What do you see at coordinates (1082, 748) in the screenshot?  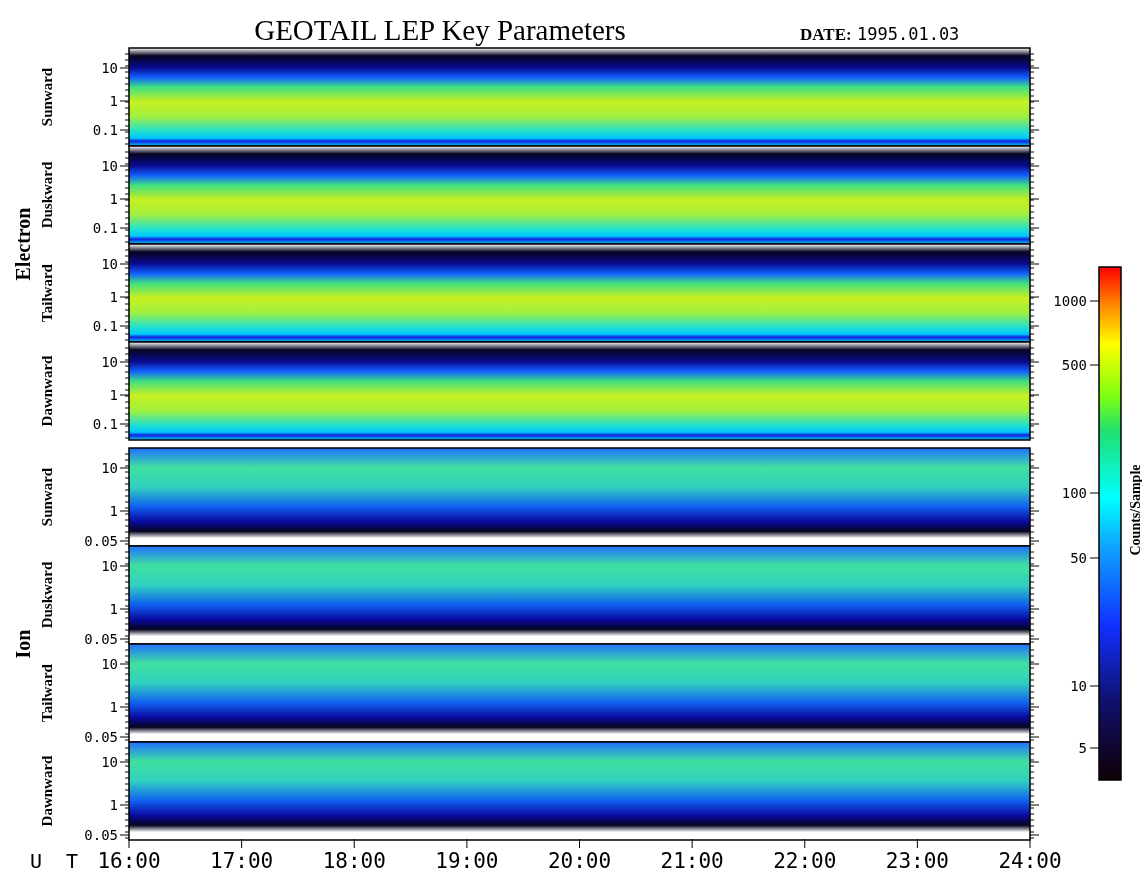 I see `color-scale-tick-label: 5` at bounding box center [1082, 748].